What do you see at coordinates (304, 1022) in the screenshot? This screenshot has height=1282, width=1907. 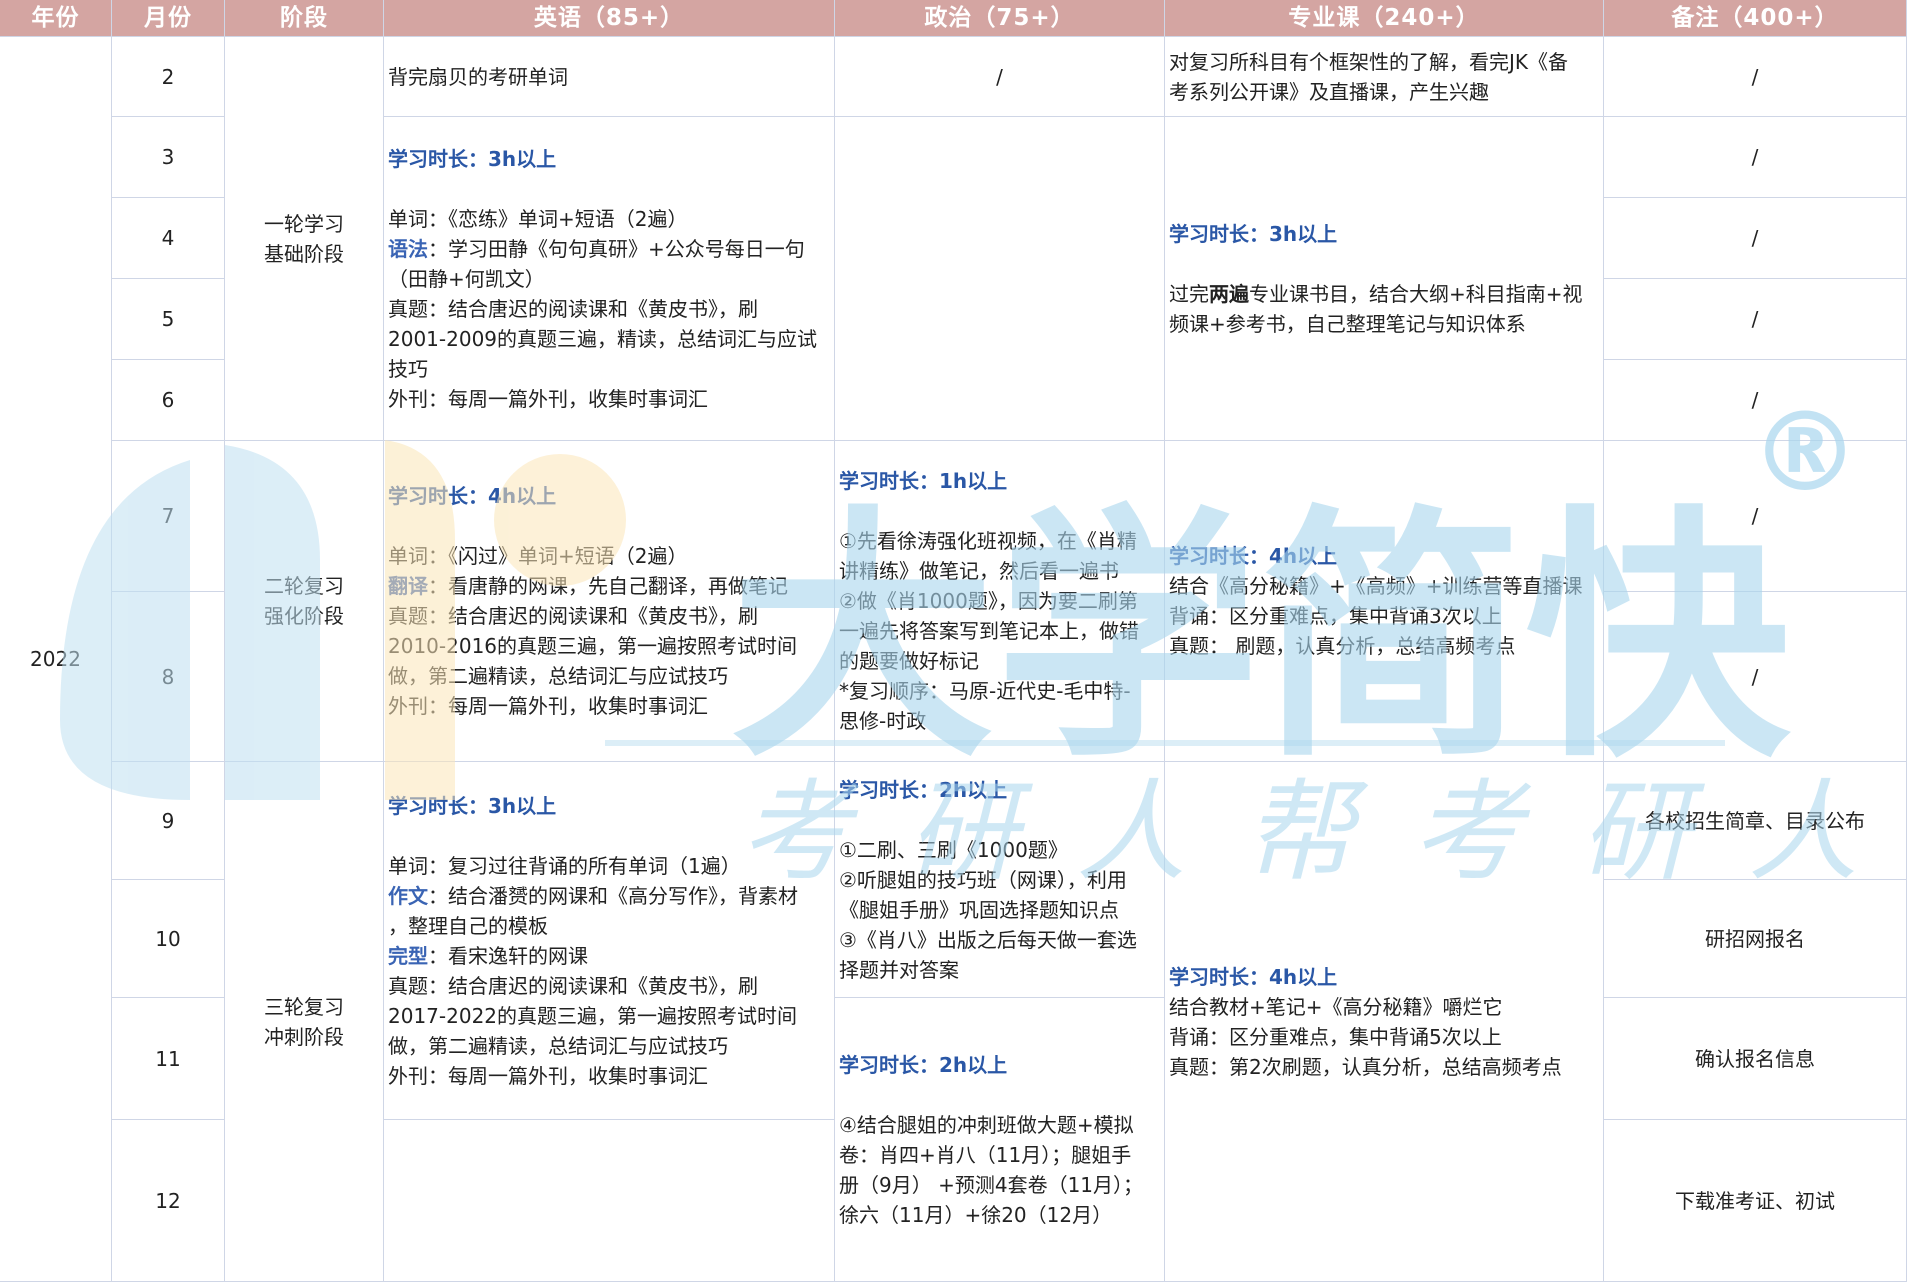 I see `stage-sprint: 三轮复习 冲刺阶段` at bounding box center [304, 1022].